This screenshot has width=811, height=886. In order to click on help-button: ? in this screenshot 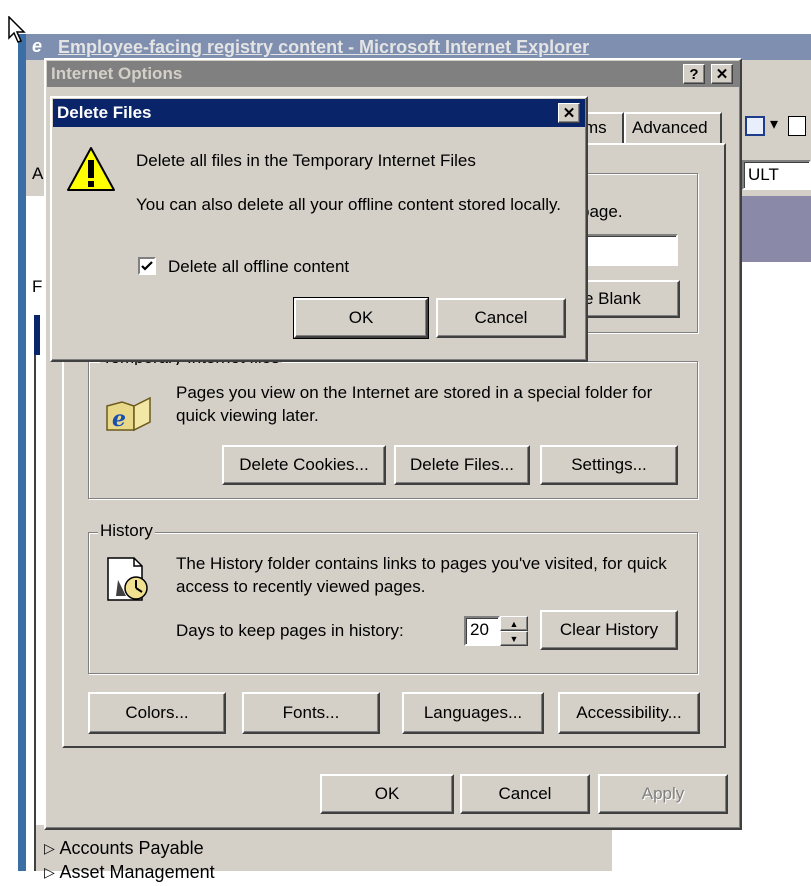, I will do `click(694, 74)`.